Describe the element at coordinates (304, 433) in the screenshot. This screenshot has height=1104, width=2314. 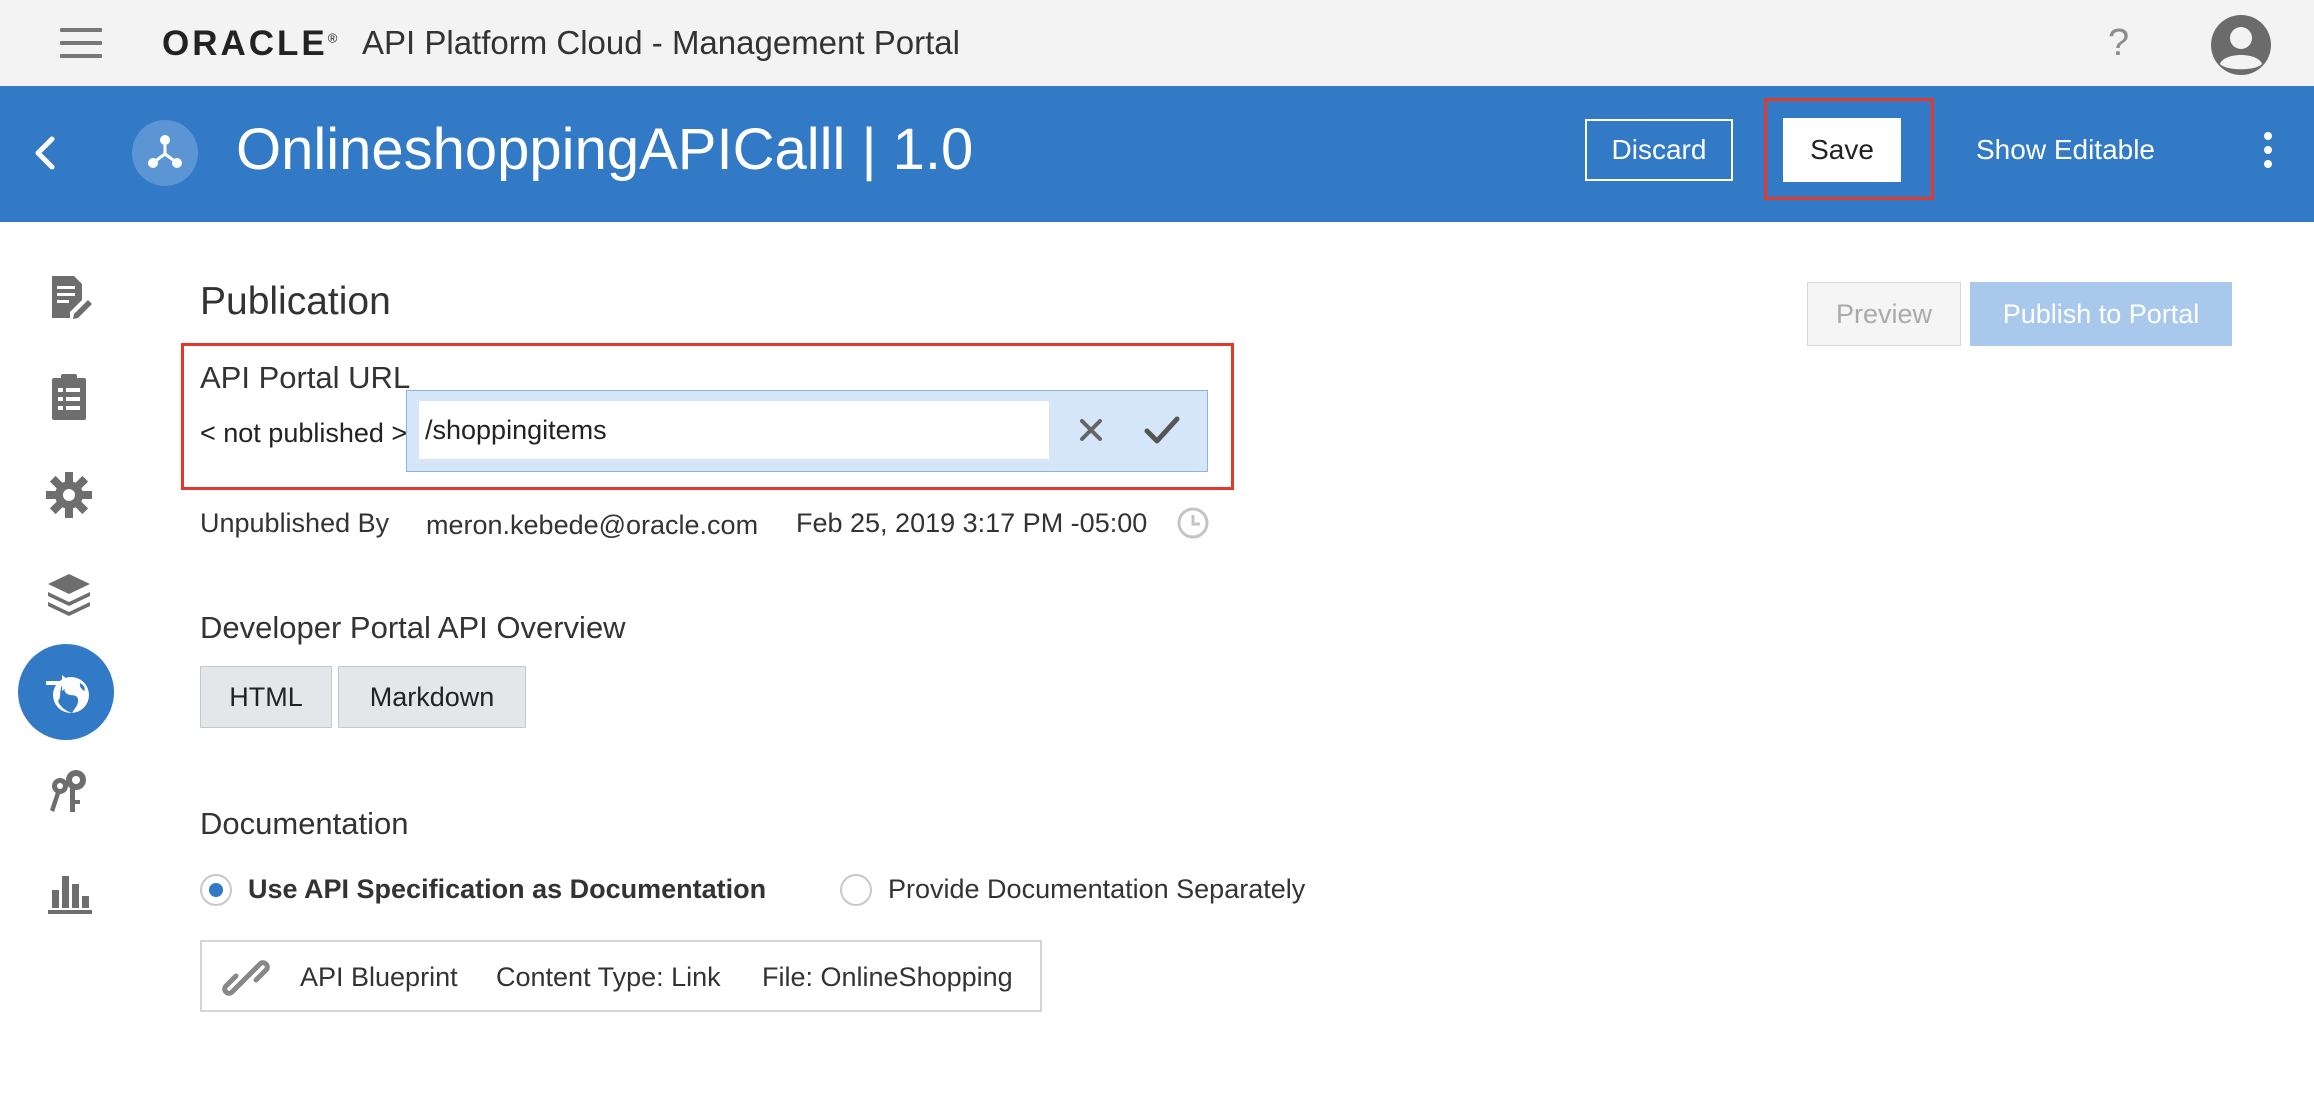
I see `url-prefix: < not published >` at that location.